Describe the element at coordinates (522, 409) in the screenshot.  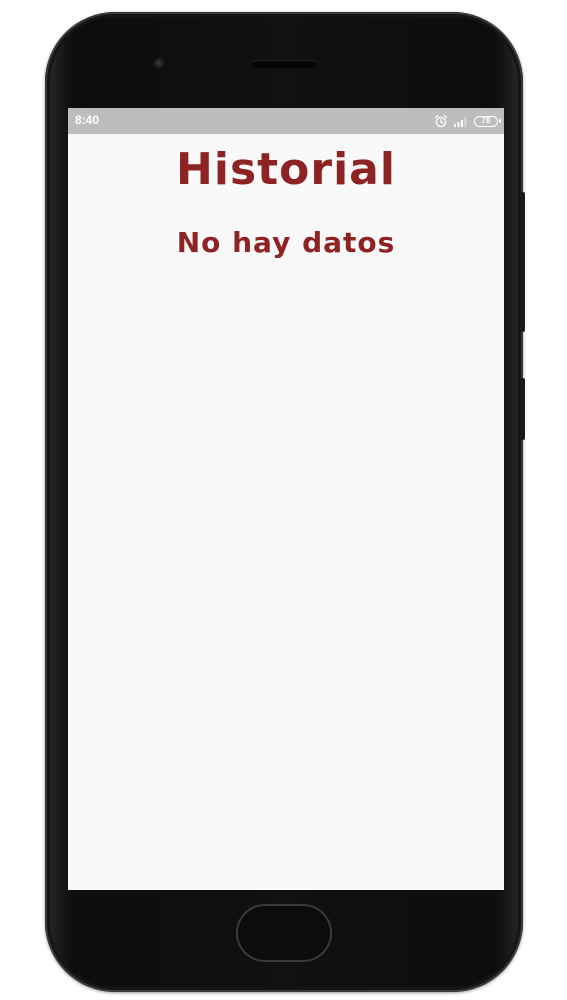
I see `volume-button` at that location.